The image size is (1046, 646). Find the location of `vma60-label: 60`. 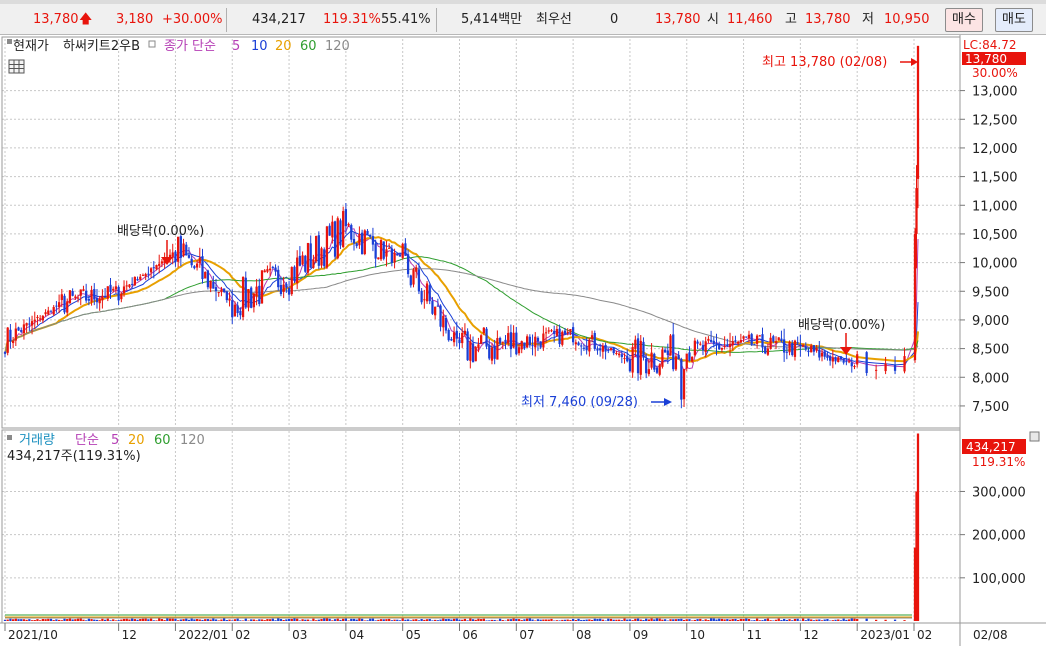

vma60-label: 60 is located at coordinates (162, 440).